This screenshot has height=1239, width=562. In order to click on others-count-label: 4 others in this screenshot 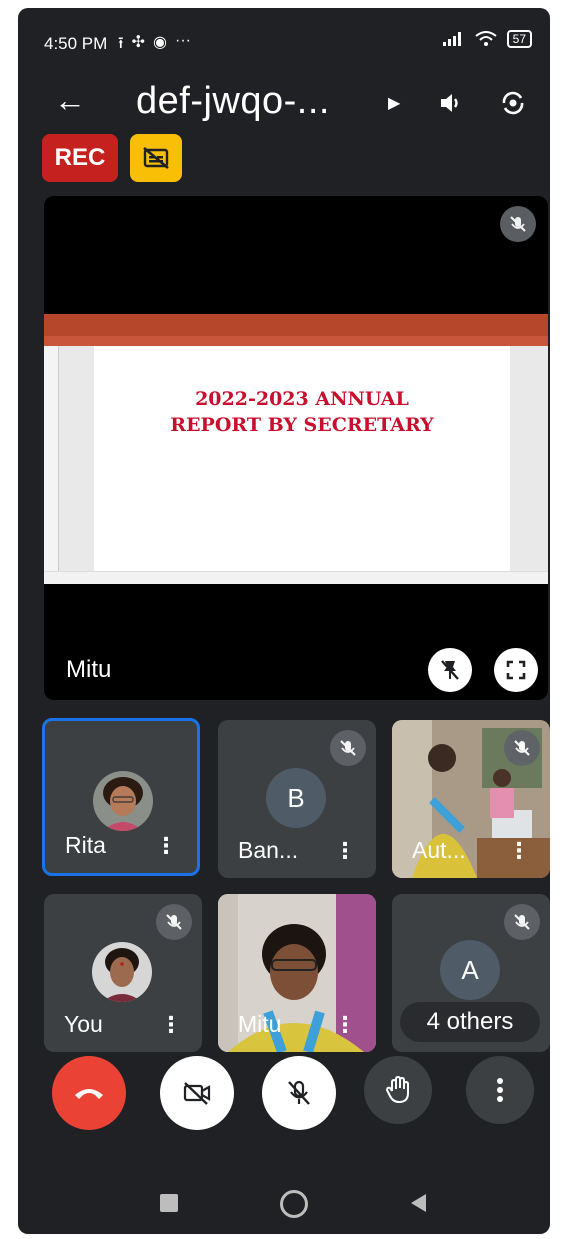, I will do `click(470, 1022)`.